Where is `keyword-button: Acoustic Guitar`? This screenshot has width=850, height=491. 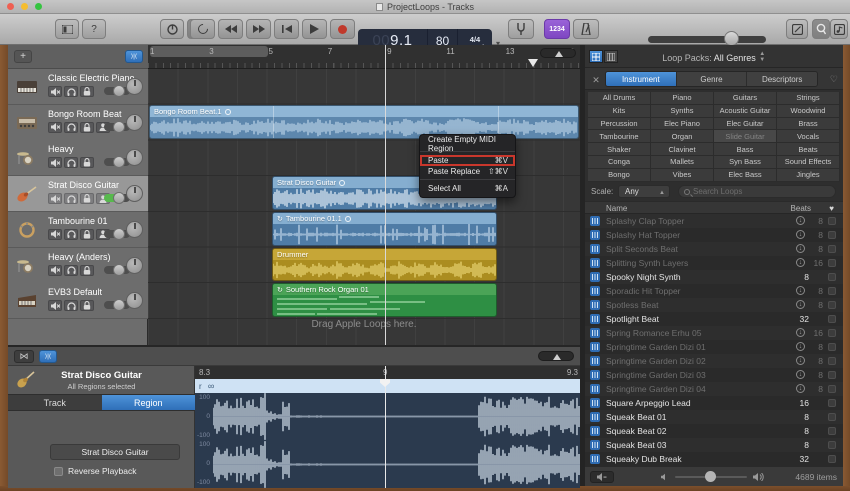
keyword-button: Acoustic Guitar is located at coordinates (745, 111).